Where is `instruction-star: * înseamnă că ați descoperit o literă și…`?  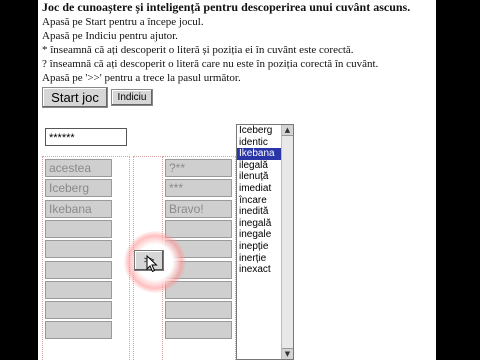 instruction-star: * înseamnă că ați descoperit o literă și… is located at coordinates (198, 50).